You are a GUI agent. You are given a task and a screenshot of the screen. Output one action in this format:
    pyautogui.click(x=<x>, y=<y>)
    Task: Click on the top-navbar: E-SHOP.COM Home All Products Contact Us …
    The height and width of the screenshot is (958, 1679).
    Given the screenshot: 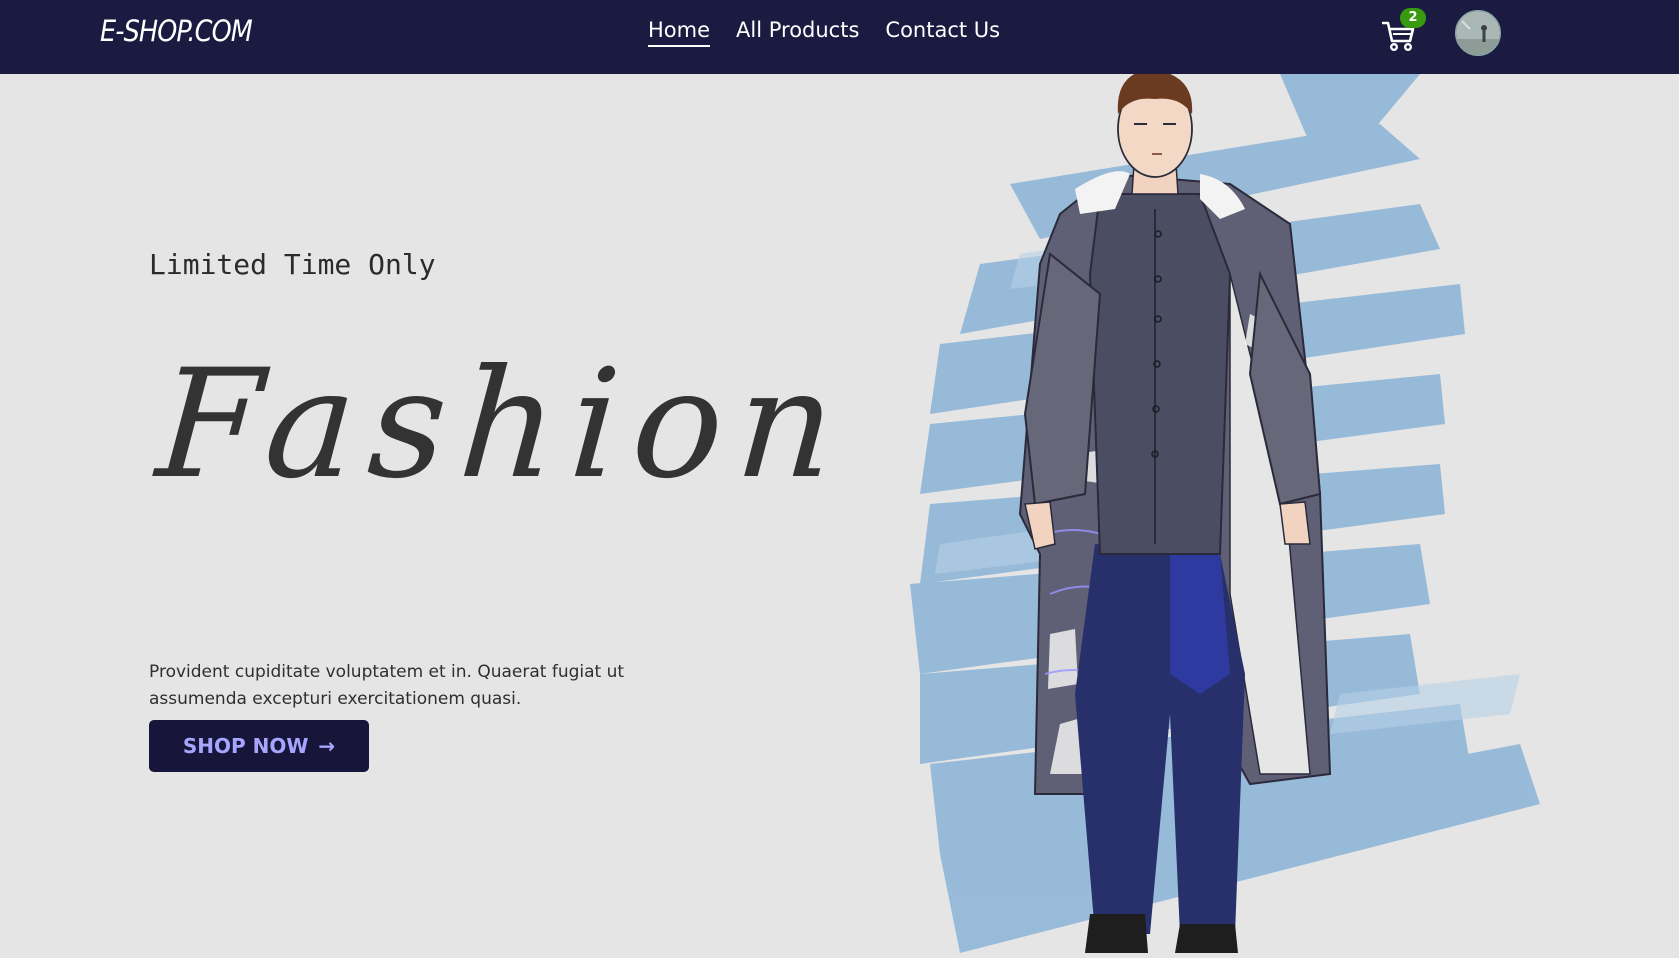 What is the action you would take?
    pyautogui.click(x=839, y=37)
    